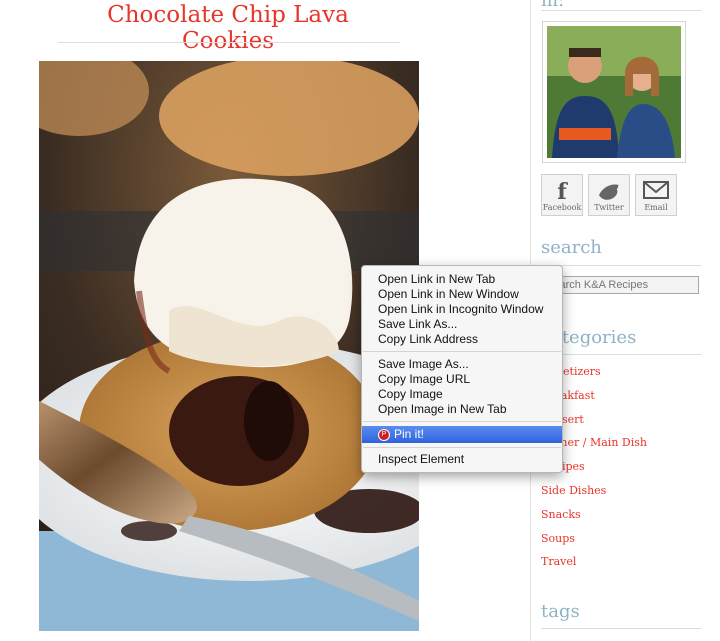  What do you see at coordinates (462, 434) in the screenshot?
I see `menu-item-pin-it: P Pin it!` at bounding box center [462, 434].